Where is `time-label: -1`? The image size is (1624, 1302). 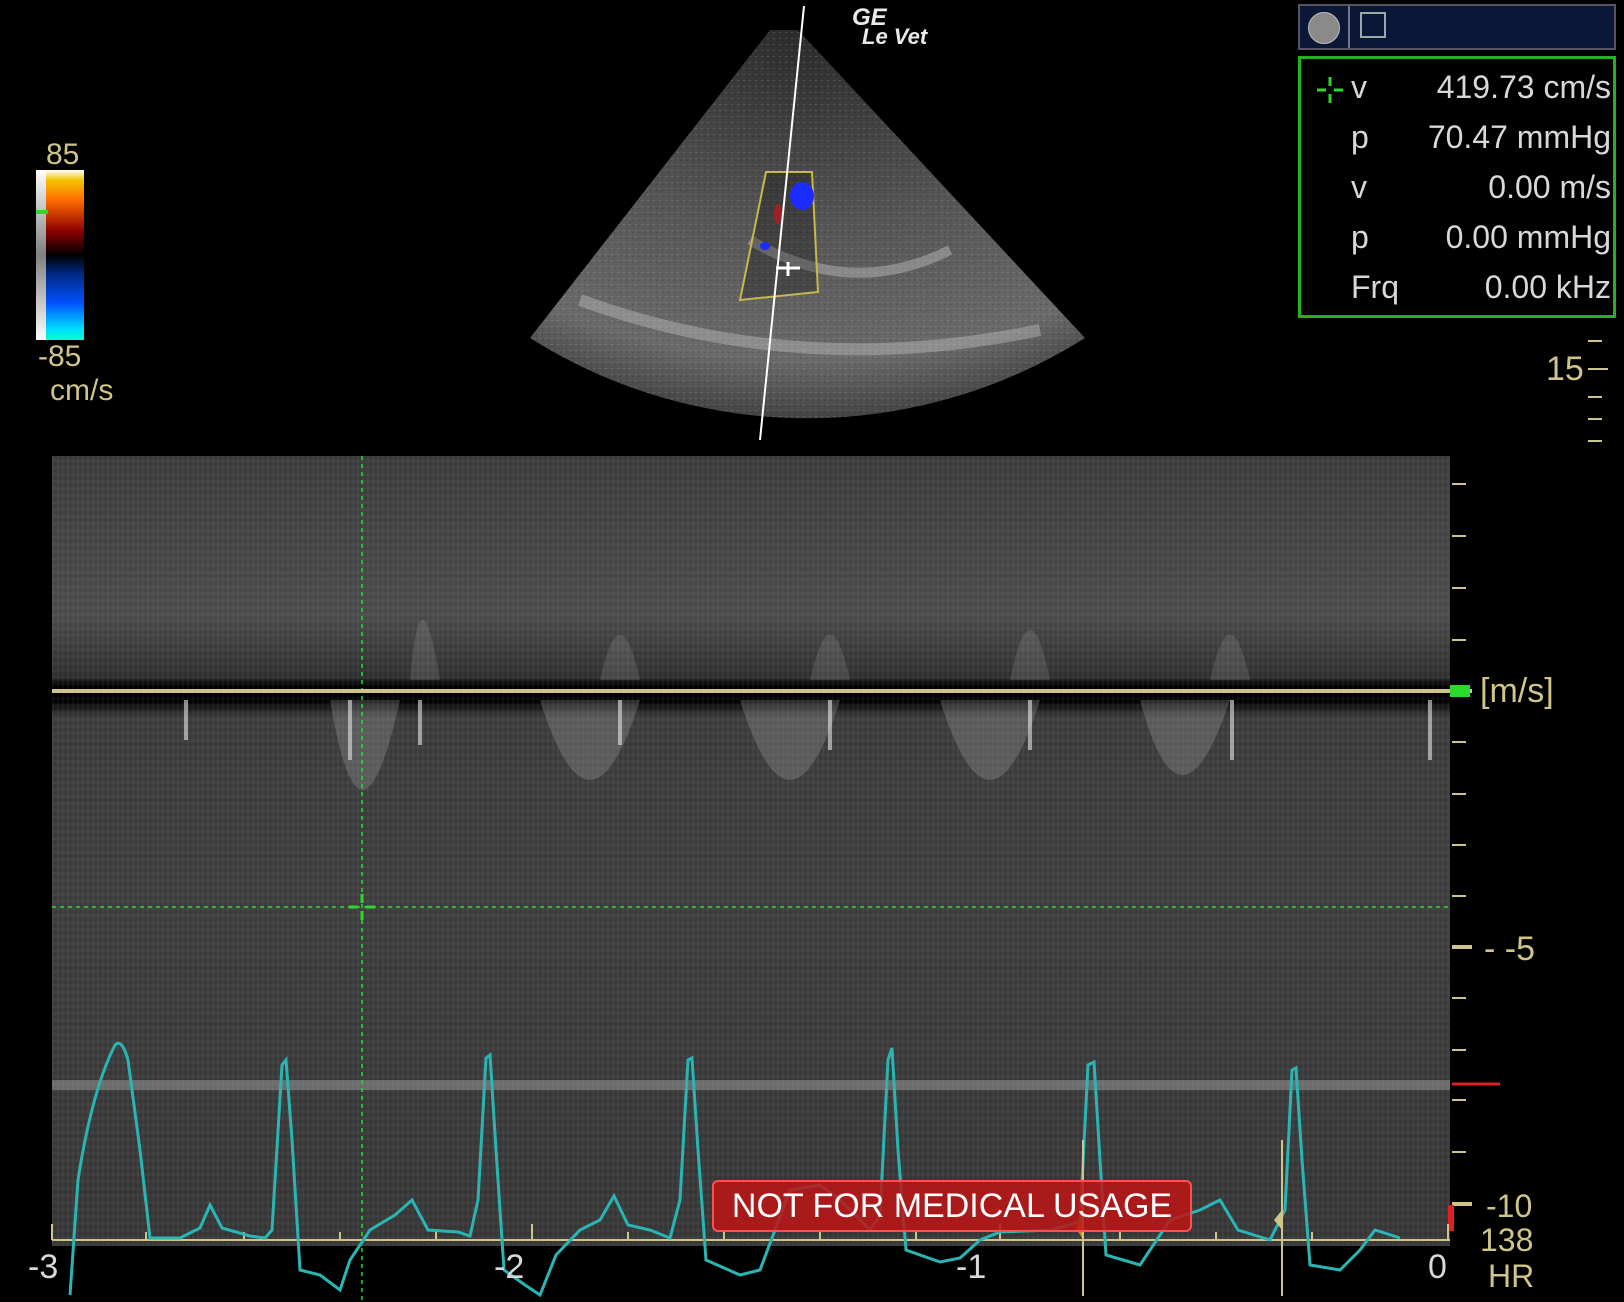
time-label: -1 is located at coordinates (971, 1267).